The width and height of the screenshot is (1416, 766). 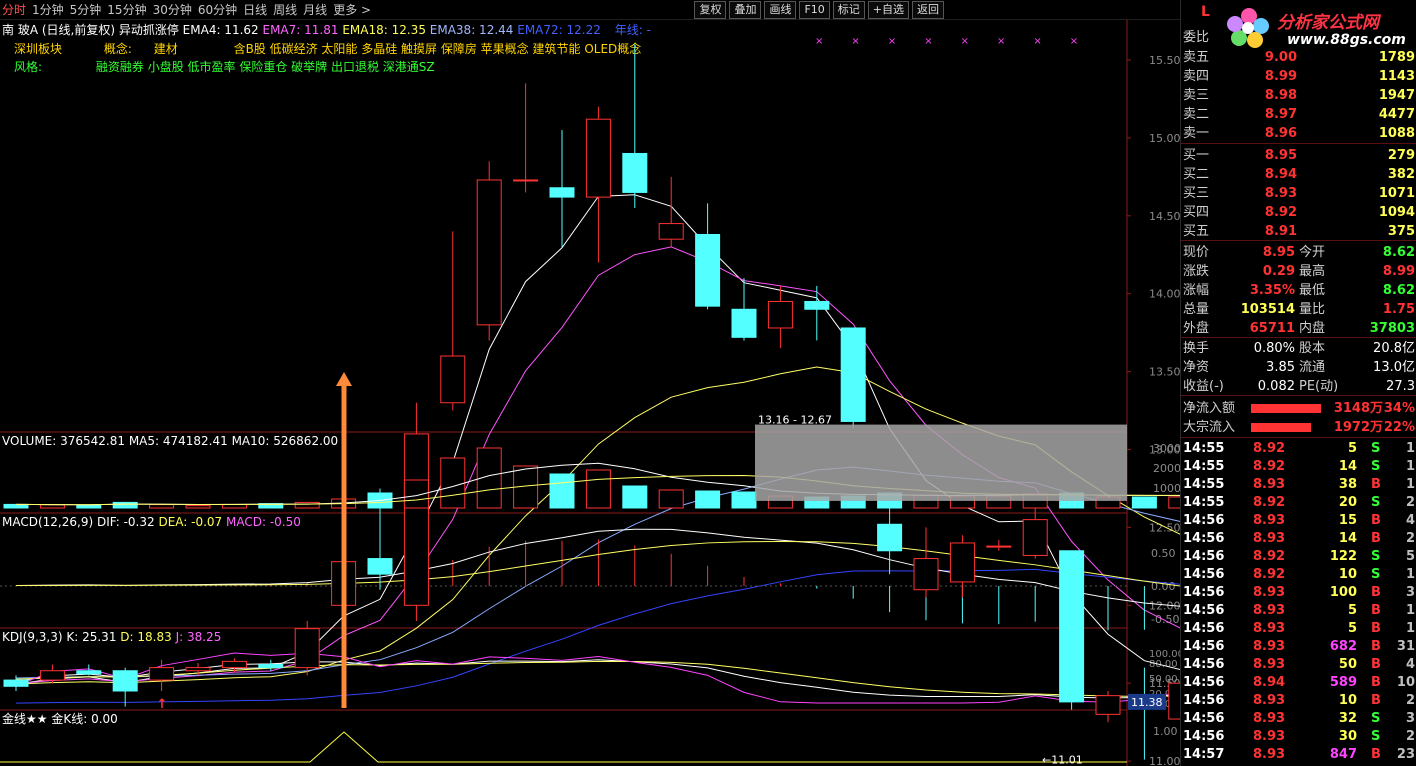 I want to click on gold-name: 金线★★, so click(x=25, y=719).